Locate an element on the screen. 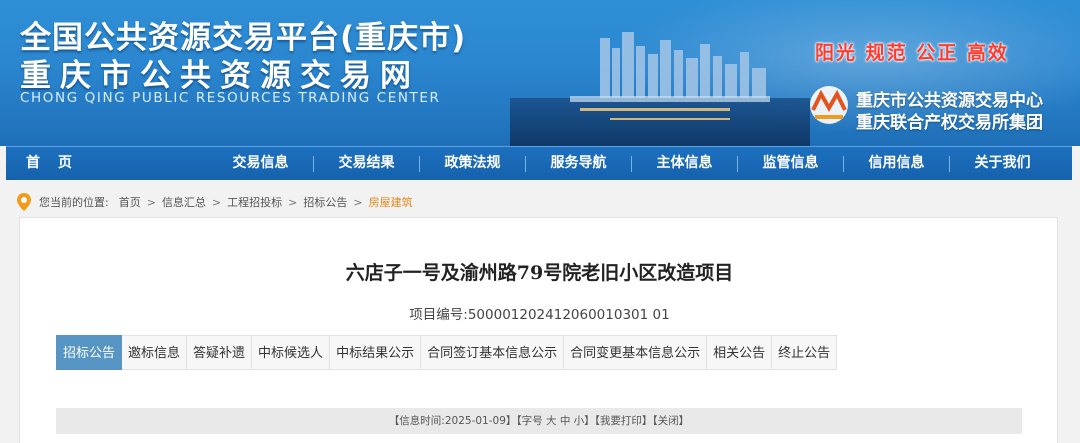 The image size is (1080, 443). print-button: 【我要打印】 is located at coordinates (624, 421).